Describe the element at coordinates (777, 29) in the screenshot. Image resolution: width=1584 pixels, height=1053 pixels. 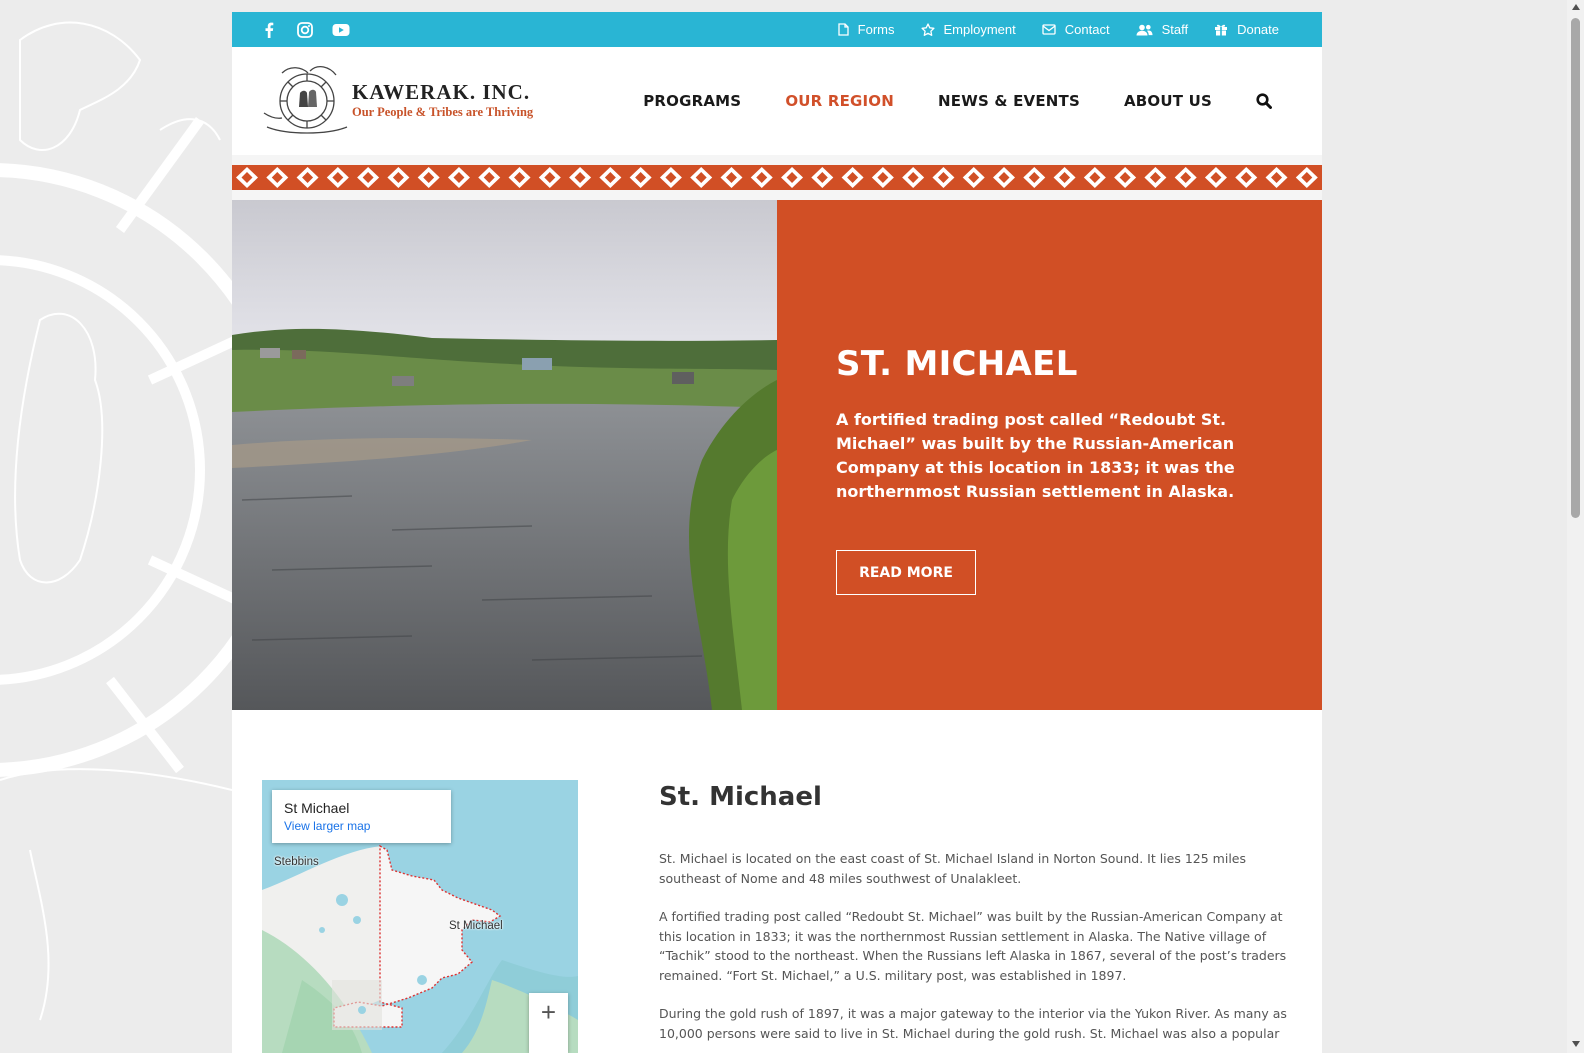
I see `top-utility-bar: Forms Employment Contact Staff Donate` at that location.